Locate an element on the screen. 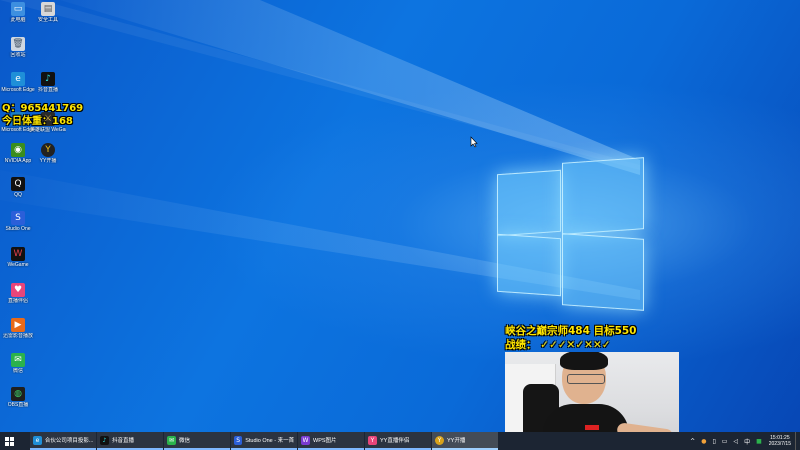  desktop-icon-label: WeGame is located at coordinates (18, 265).